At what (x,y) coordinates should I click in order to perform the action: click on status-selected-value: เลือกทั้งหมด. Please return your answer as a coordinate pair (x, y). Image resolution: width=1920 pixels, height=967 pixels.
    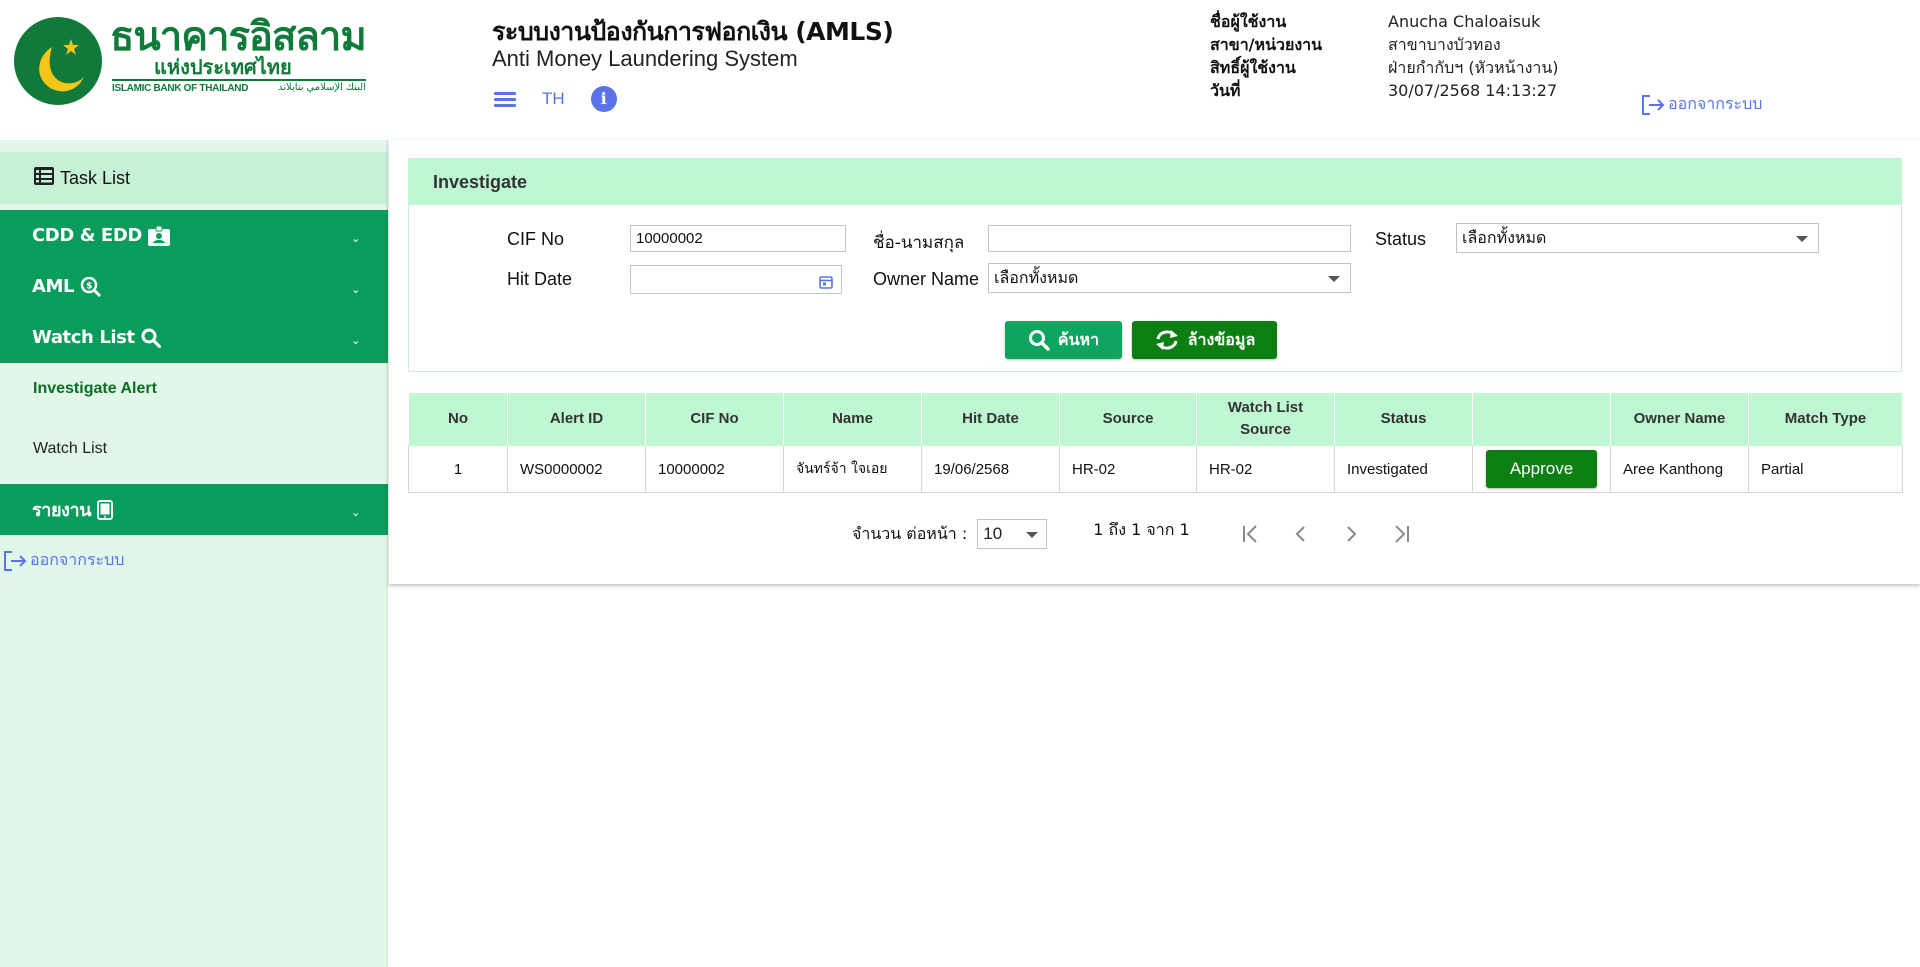
    Looking at the image, I should click on (1504, 237).